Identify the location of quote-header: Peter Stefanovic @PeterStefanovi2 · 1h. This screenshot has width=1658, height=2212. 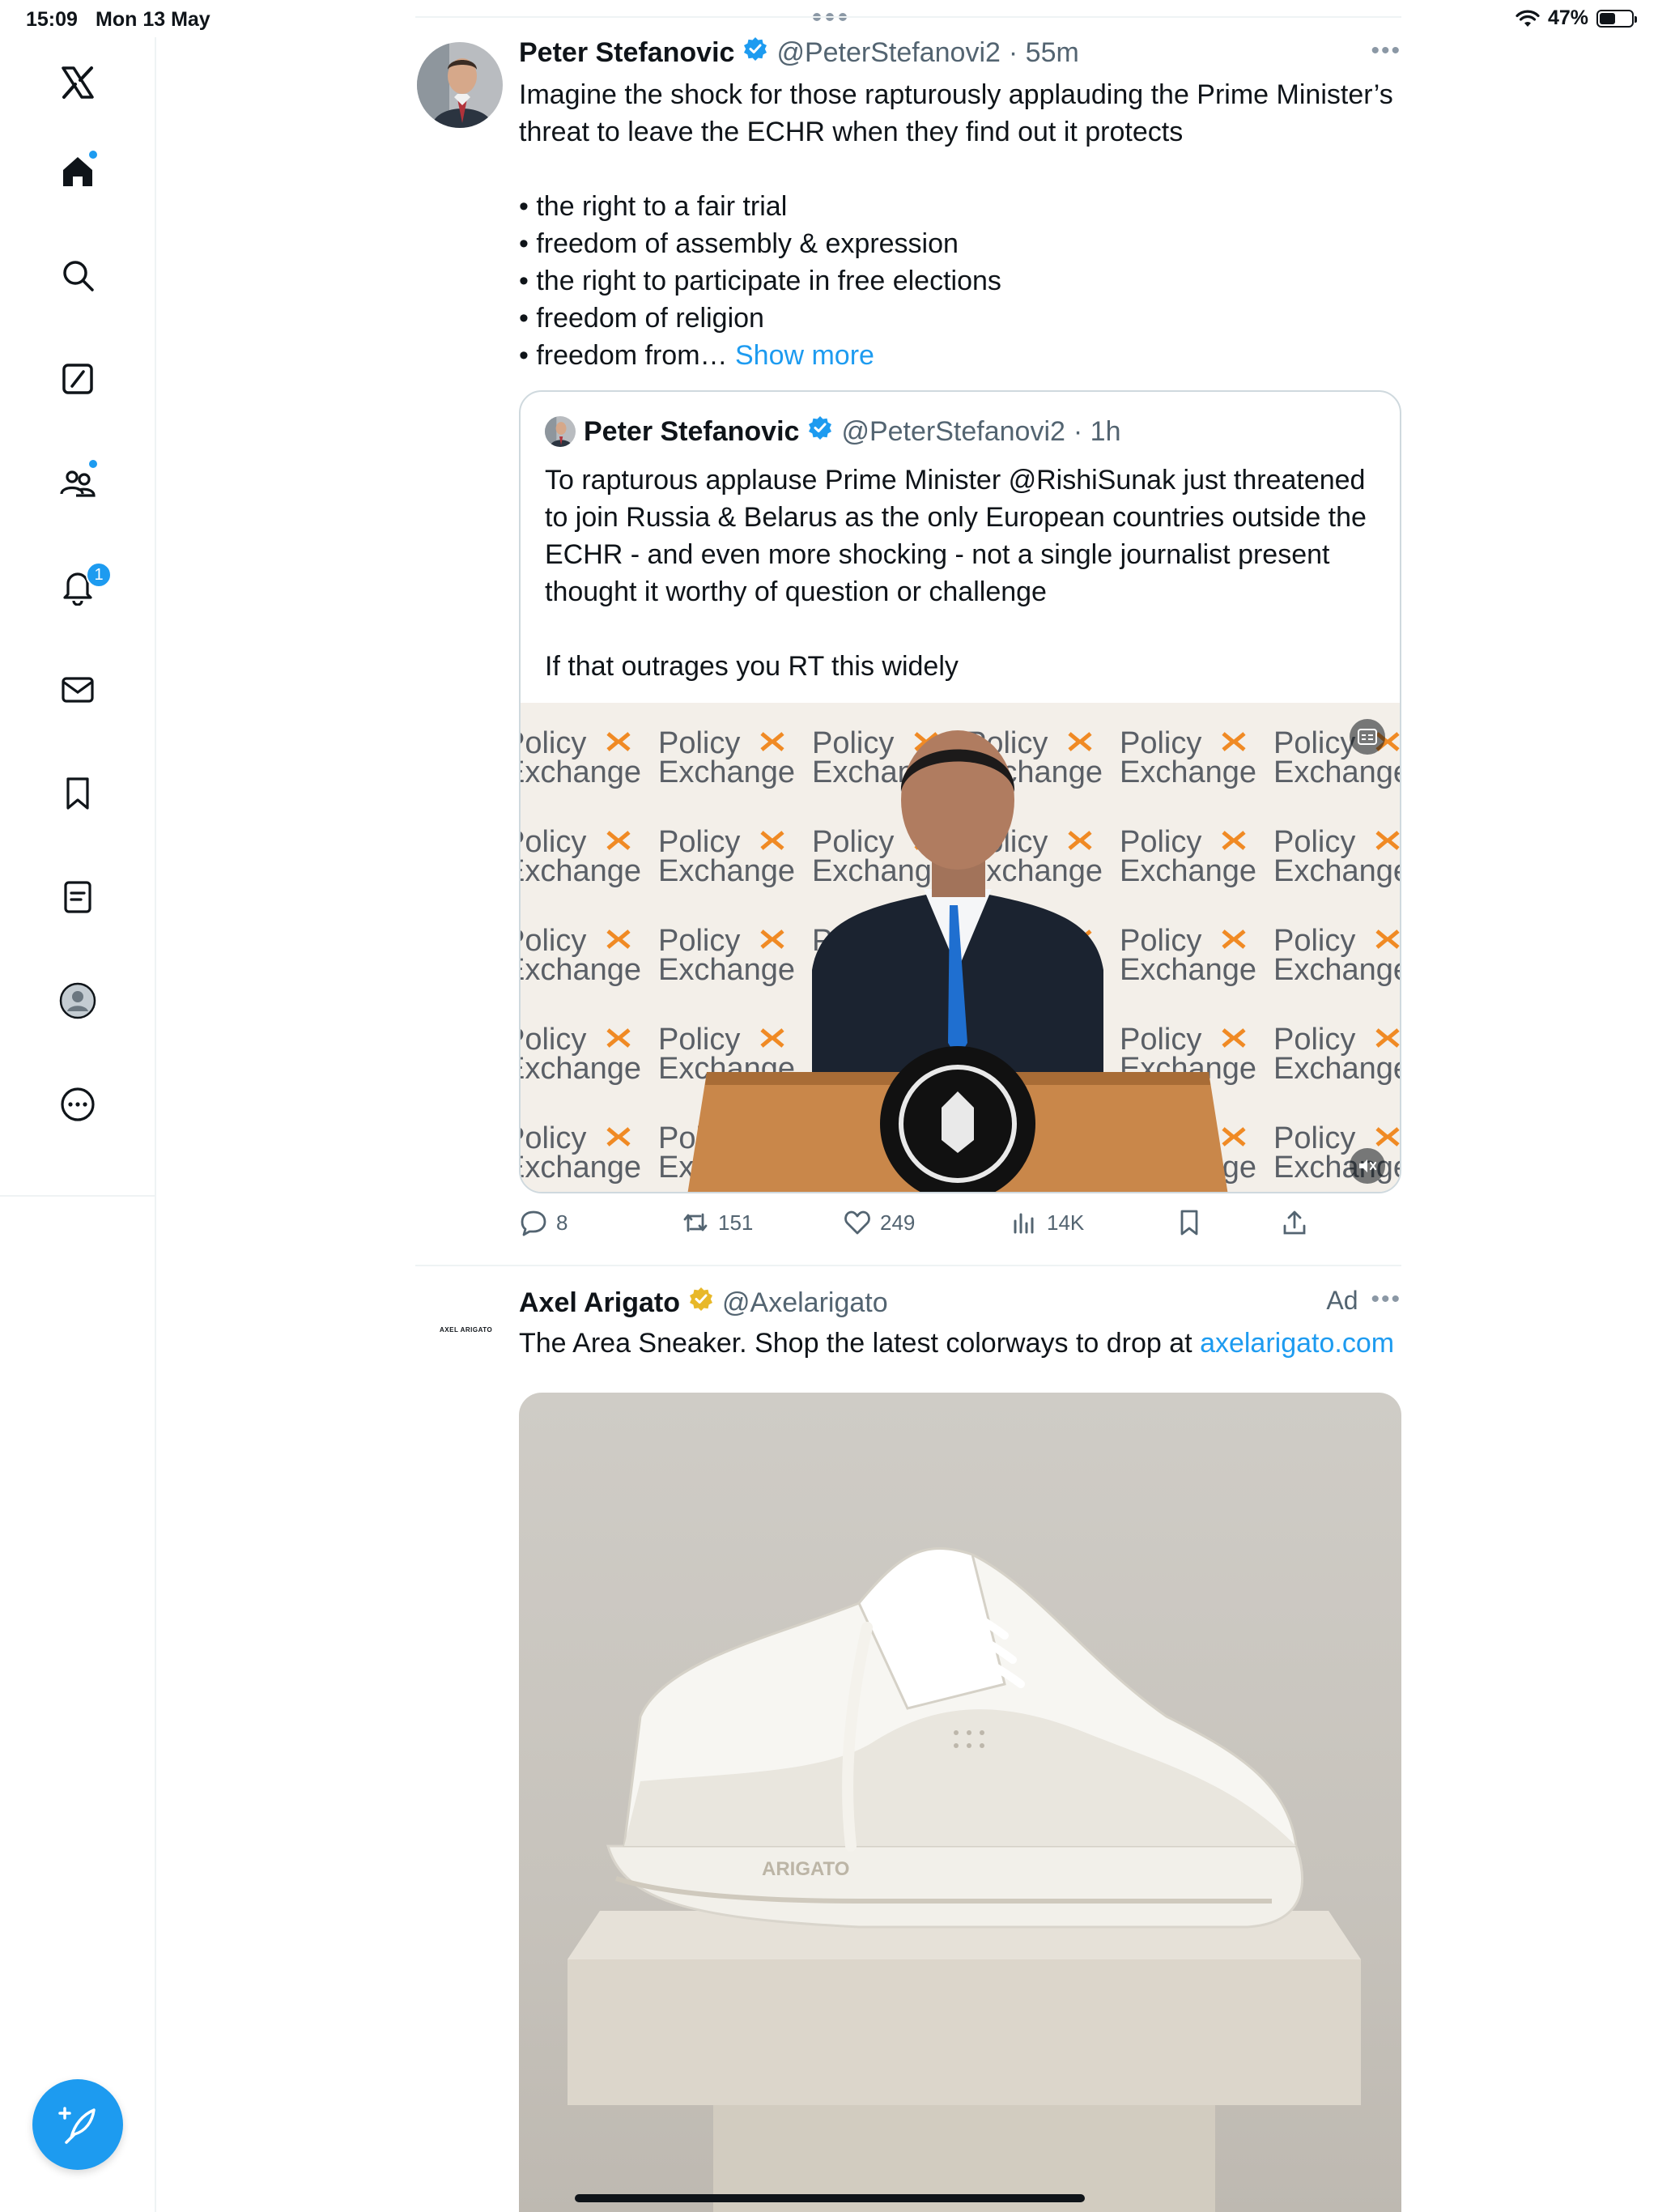
(852, 431).